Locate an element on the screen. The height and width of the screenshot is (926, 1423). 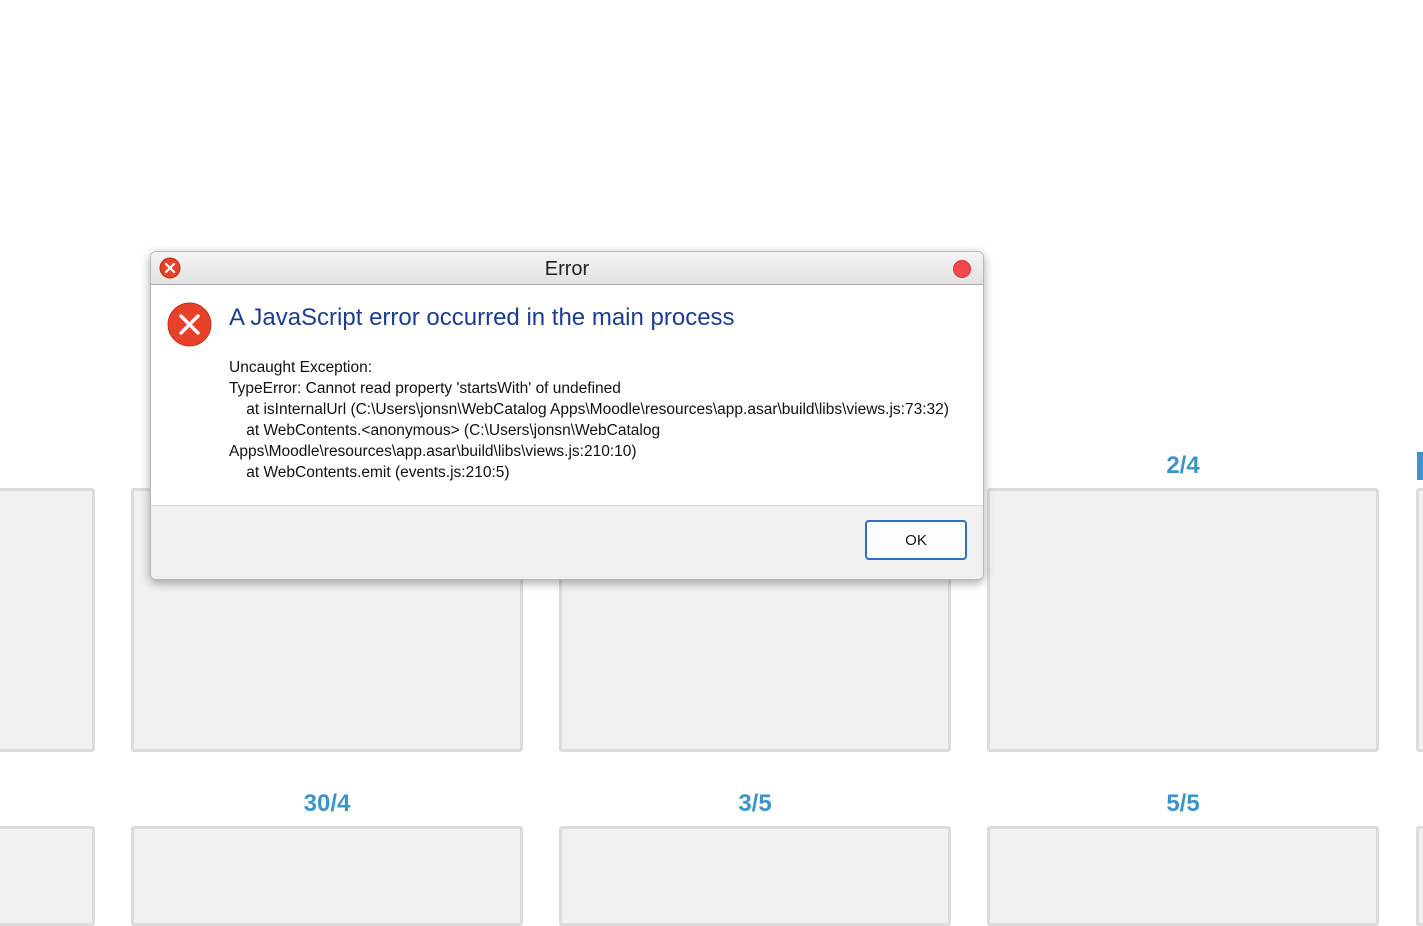
dialog-footer: OK is located at coordinates (567, 542).